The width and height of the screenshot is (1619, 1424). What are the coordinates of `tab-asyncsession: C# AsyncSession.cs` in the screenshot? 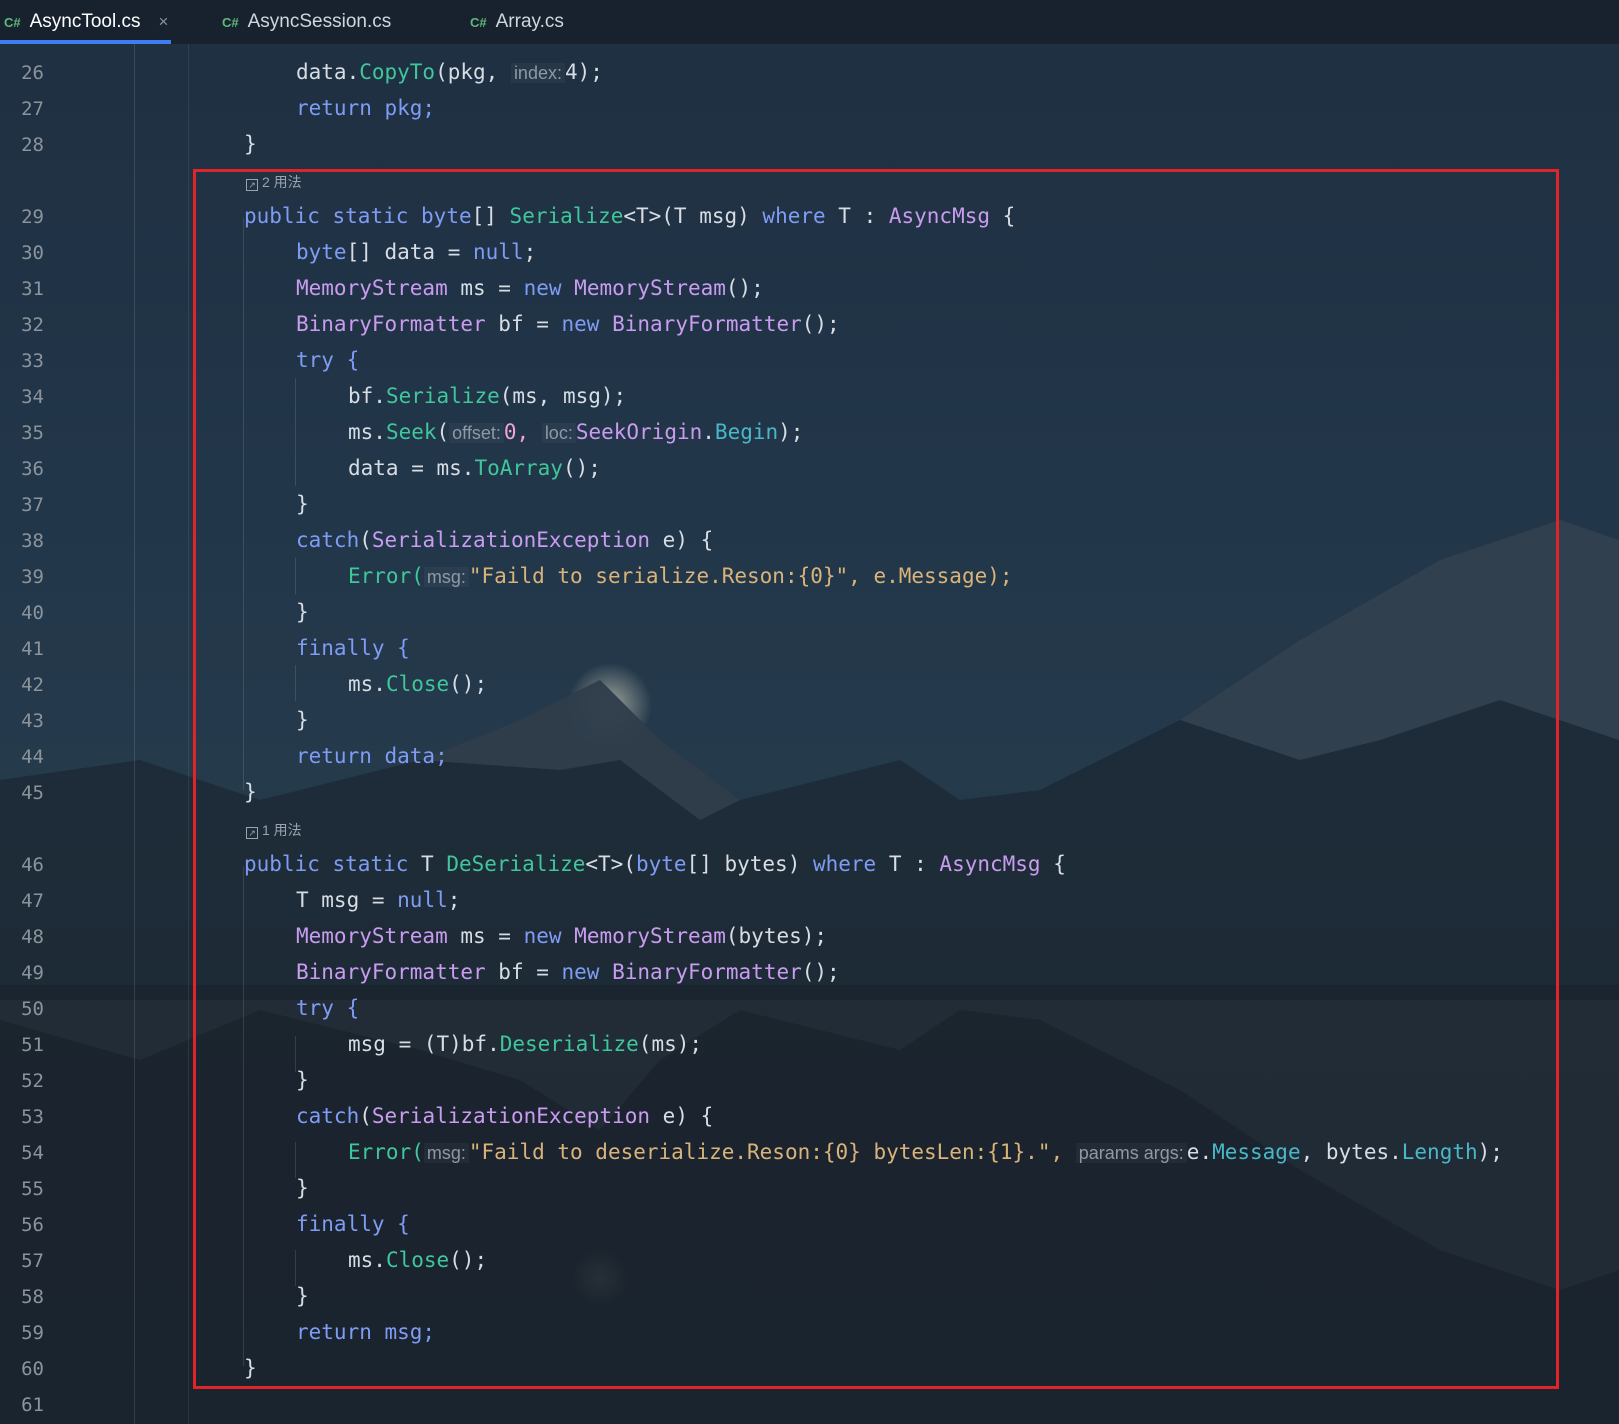 It's located at (306, 22).